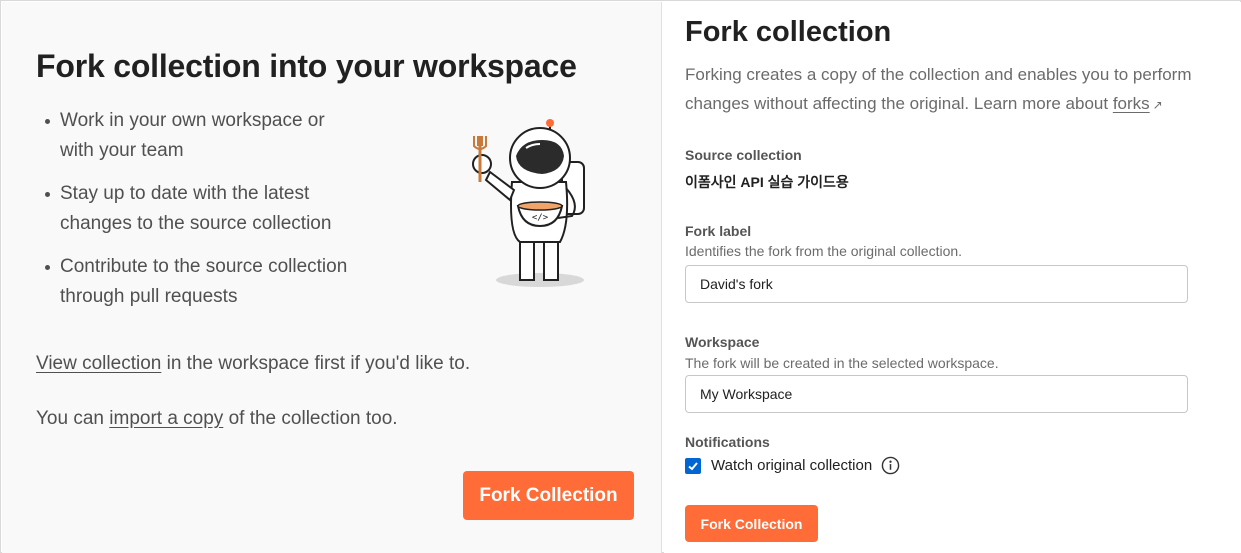 This screenshot has width=1241, height=553. I want to click on watch-collection-row: Watch original collection, so click(792, 465).